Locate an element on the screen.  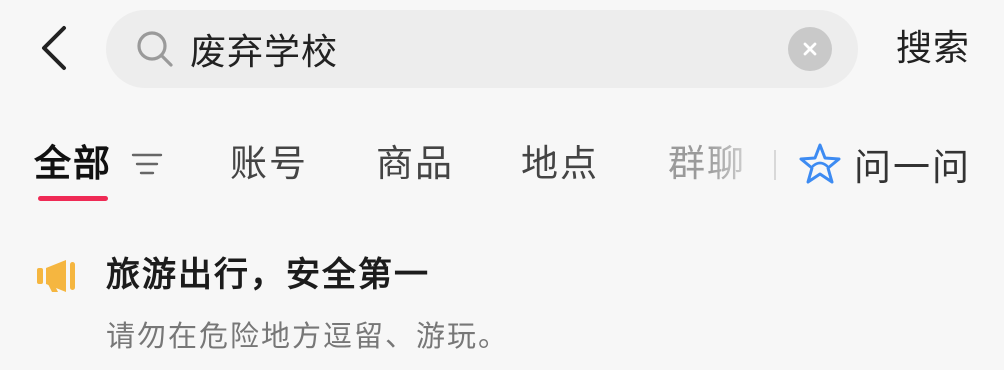
chevron-left-icon is located at coordinates (54, 48).